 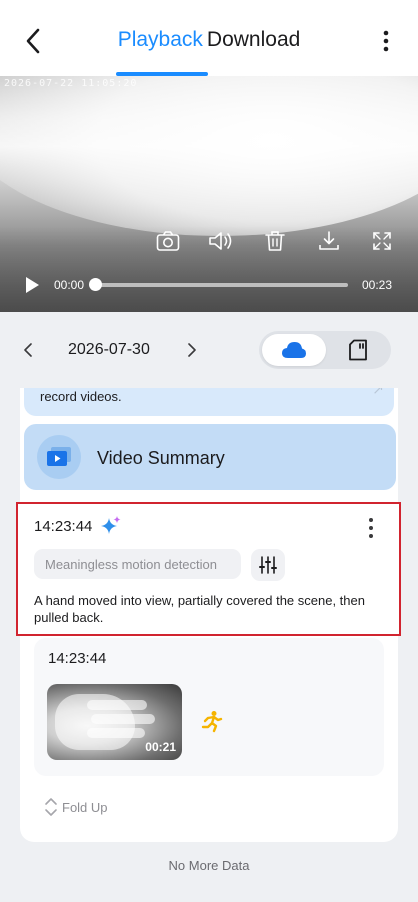 What do you see at coordinates (377, 285) in the screenshot?
I see `total-time: 00:23` at bounding box center [377, 285].